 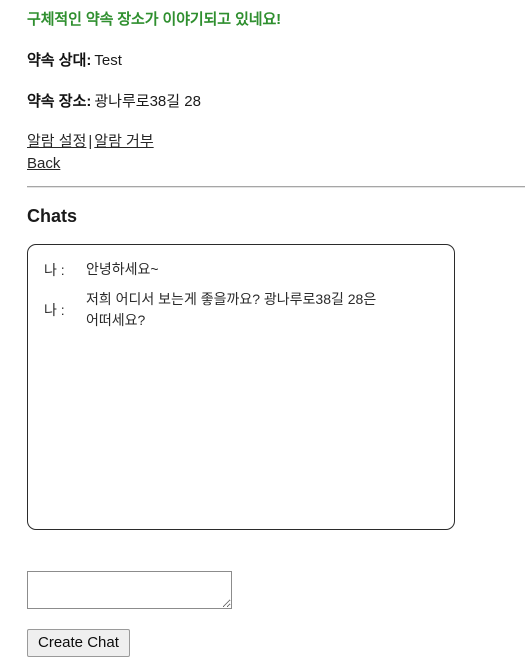 What do you see at coordinates (108, 60) in the screenshot?
I see `appointment-partner-value: Test` at bounding box center [108, 60].